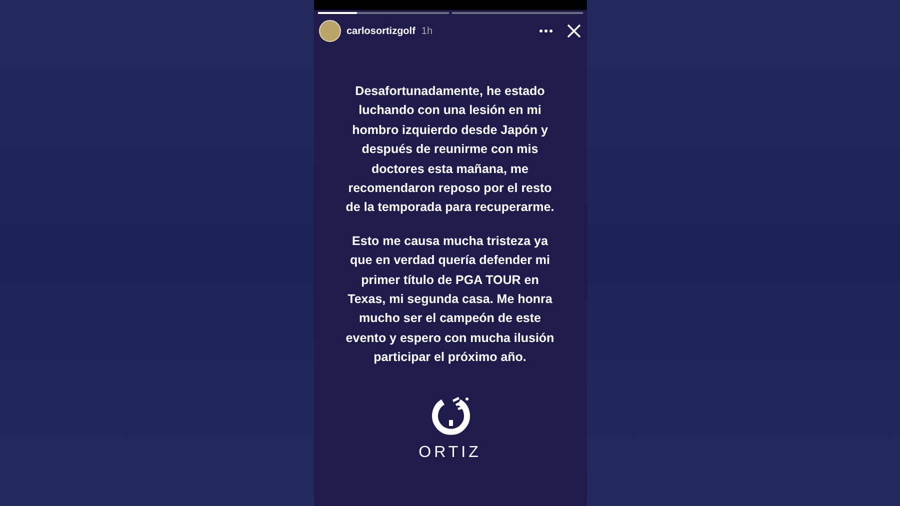 This screenshot has height=506, width=900. What do you see at coordinates (329, 31) in the screenshot?
I see `avatar` at bounding box center [329, 31].